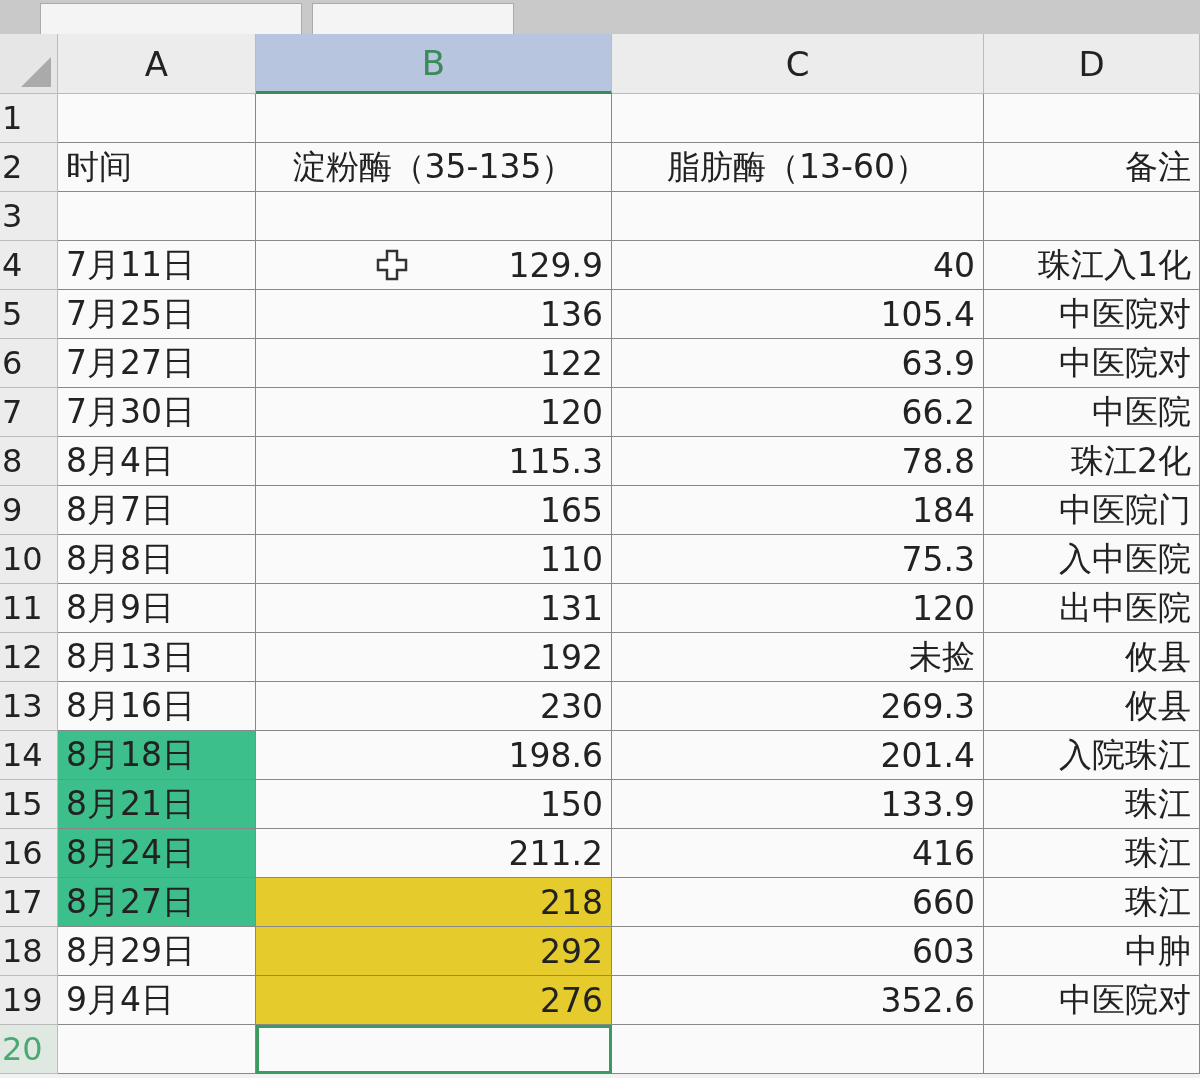  What do you see at coordinates (29, 559) in the screenshot?
I see `row-header: 10` at bounding box center [29, 559].